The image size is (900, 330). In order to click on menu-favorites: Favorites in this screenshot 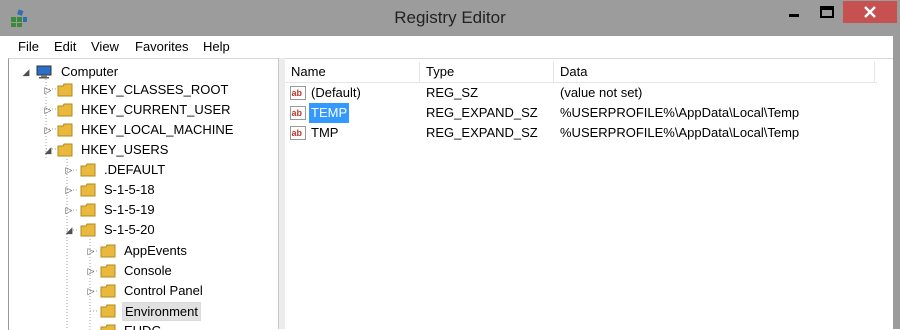, I will do `click(161, 46)`.